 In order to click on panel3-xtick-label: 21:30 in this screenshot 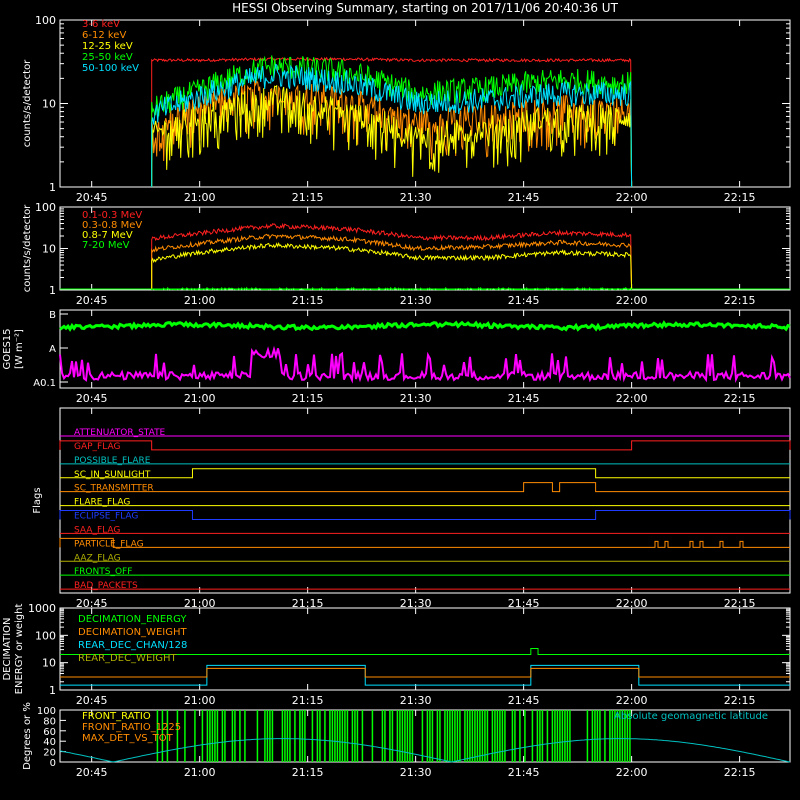, I will do `click(416, 398)`.